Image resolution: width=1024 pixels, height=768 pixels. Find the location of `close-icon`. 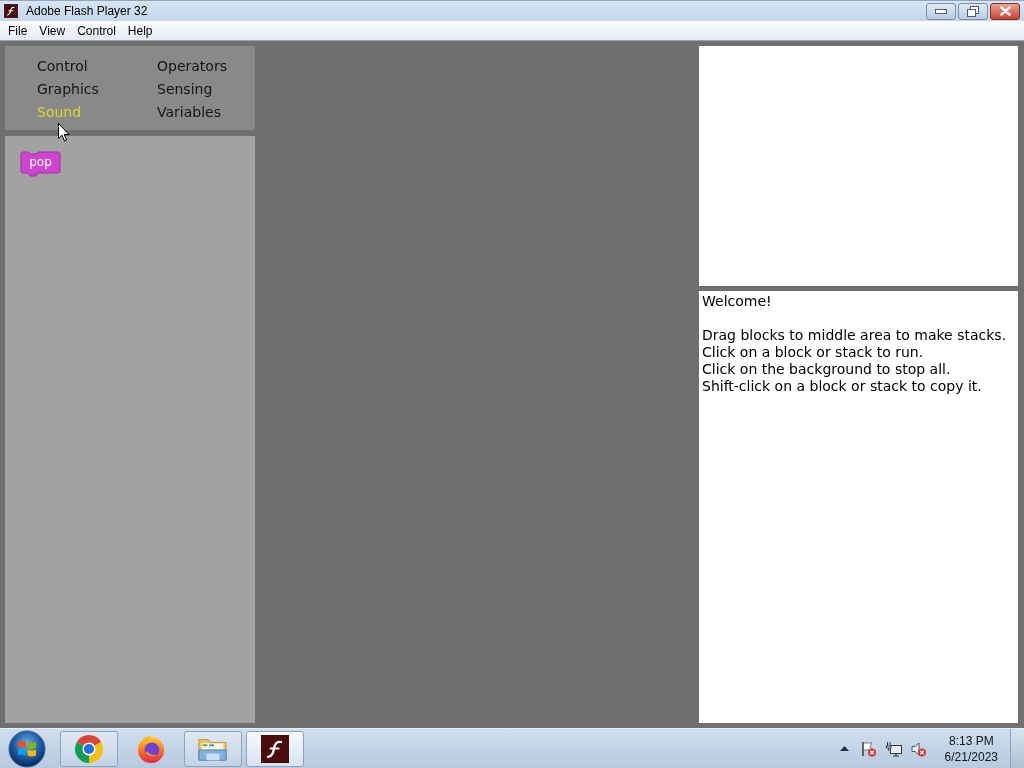

close-icon is located at coordinates (1005, 11).